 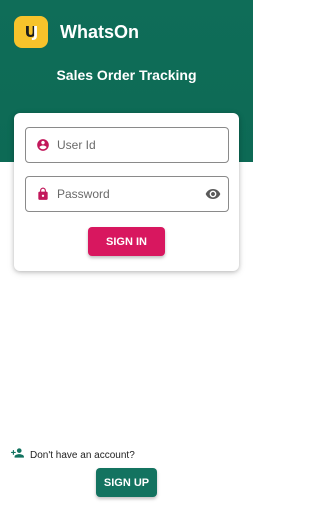 What do you see at coordinates (213, 194) in the screenshot?
I see `eye-icon` at bounding box center [213, 194].